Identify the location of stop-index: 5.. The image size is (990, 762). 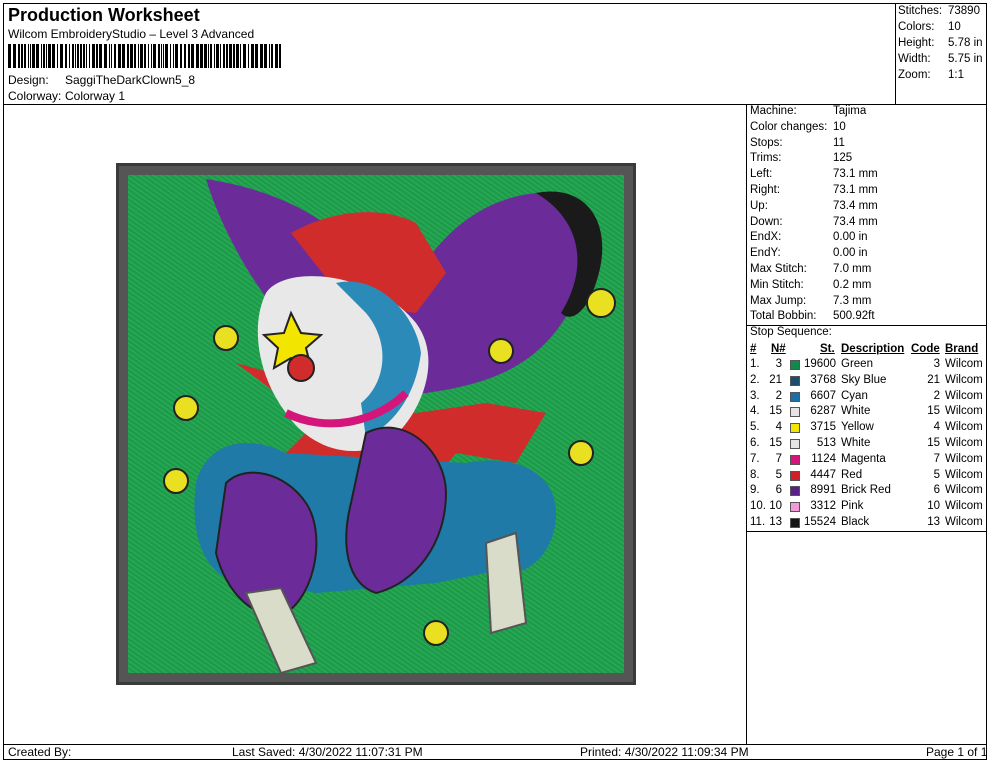
(755, 427).